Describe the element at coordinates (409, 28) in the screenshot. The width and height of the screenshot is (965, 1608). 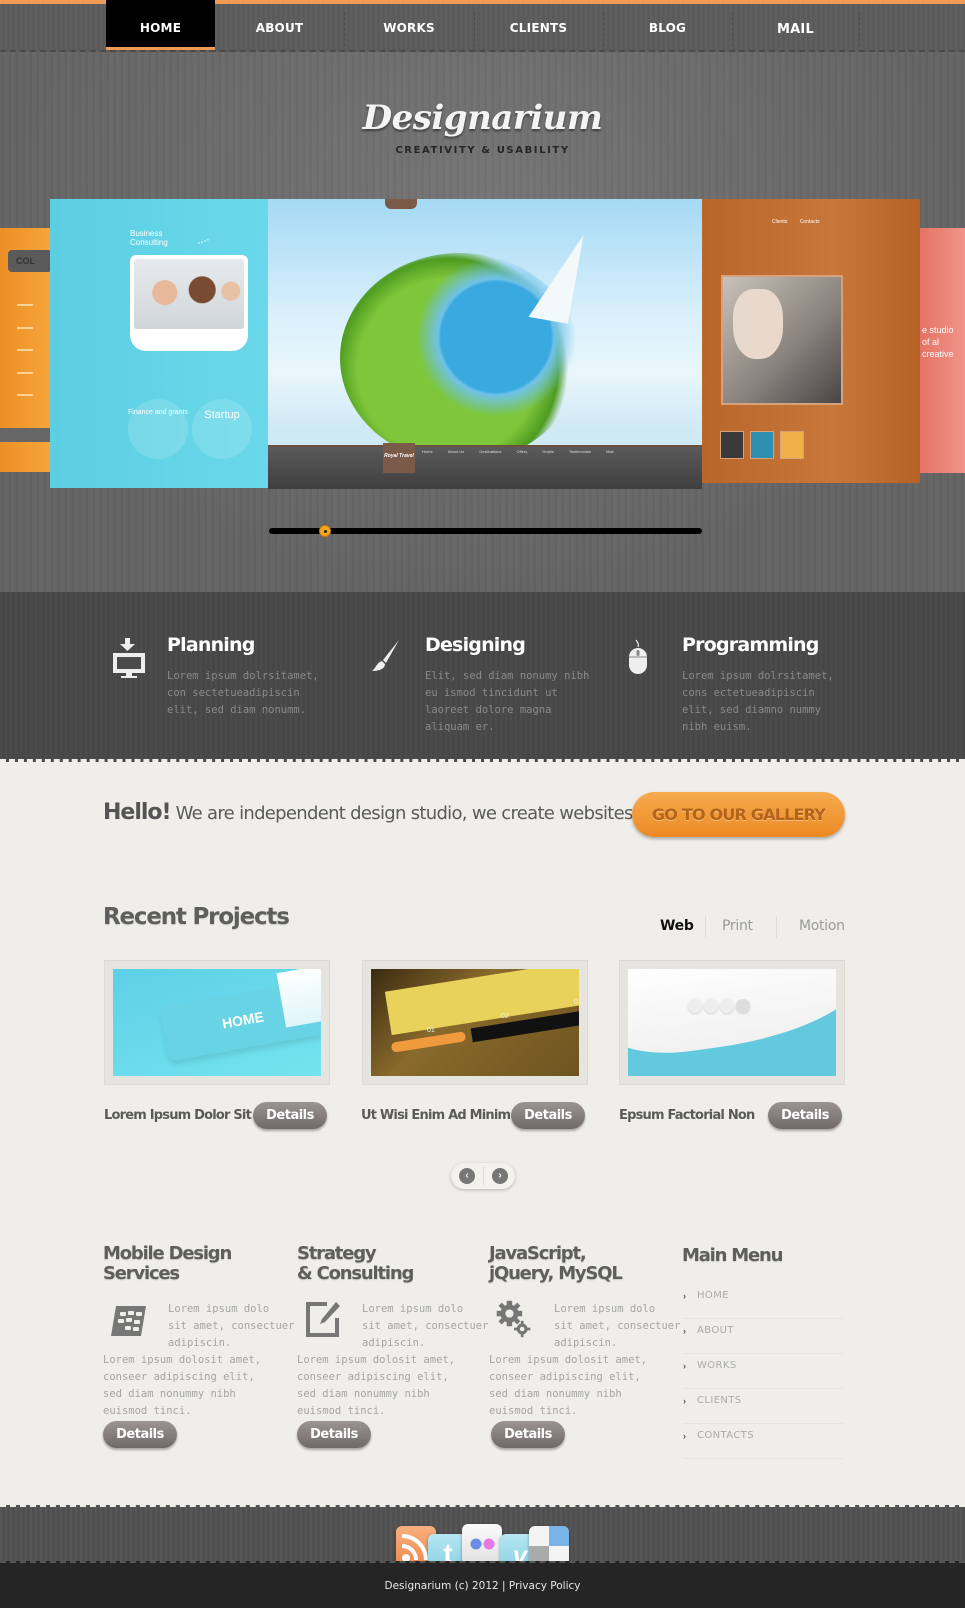
I see `nav-works: WORKS` at that location.